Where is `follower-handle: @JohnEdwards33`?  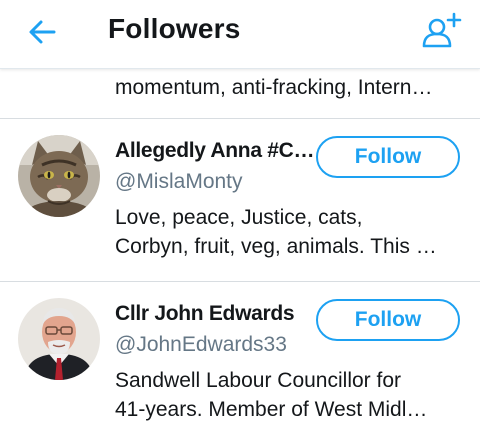
follower-handle: @JohnEdwards33 is located at coordinates (201, 344).